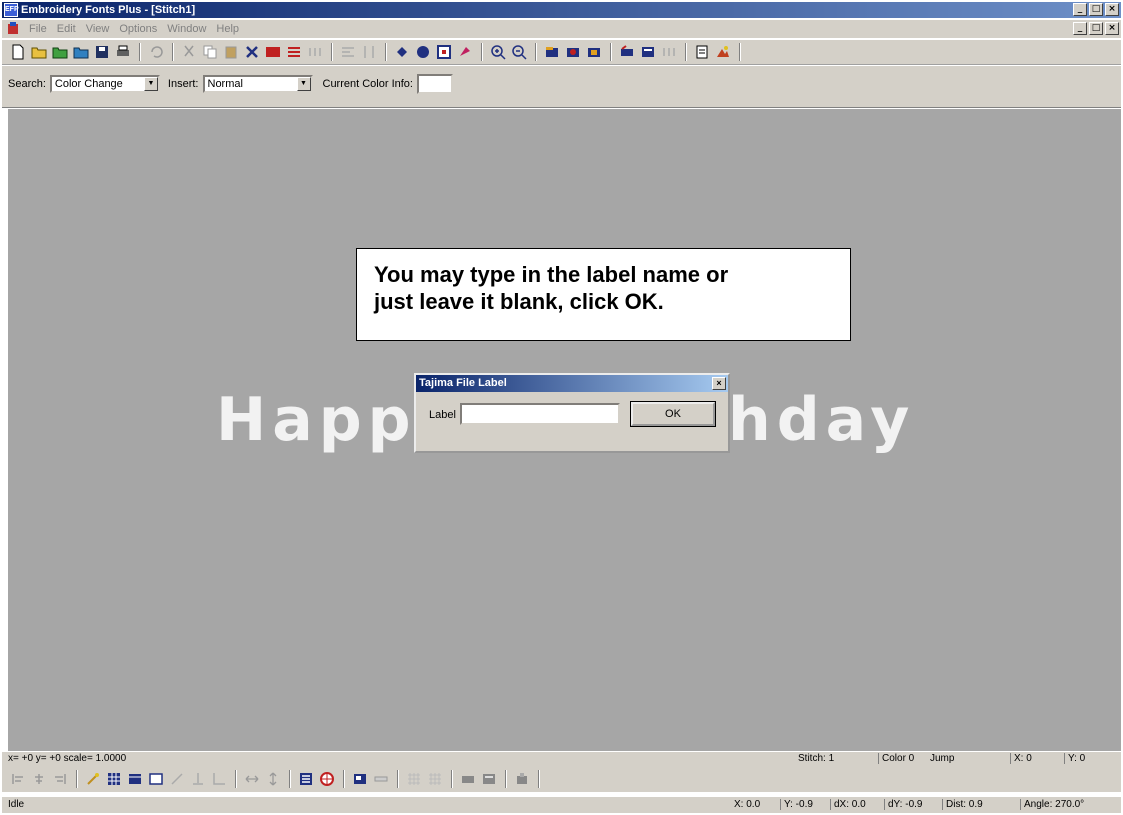  Describe the element at coordinates (360, 779) in the screenshot. I see `preview-button` at that location.